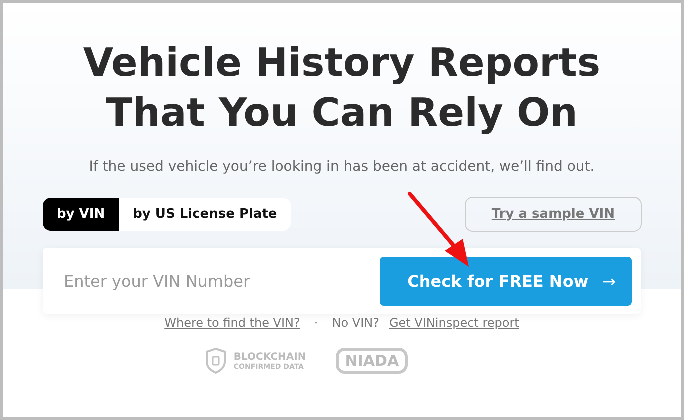 The width and height of the screenshot is (684, 420). What do you see at coordinates (356, 323) in the screenshot?
I see `no-vin-text: No VIN?` at bounding box center [356, 323].